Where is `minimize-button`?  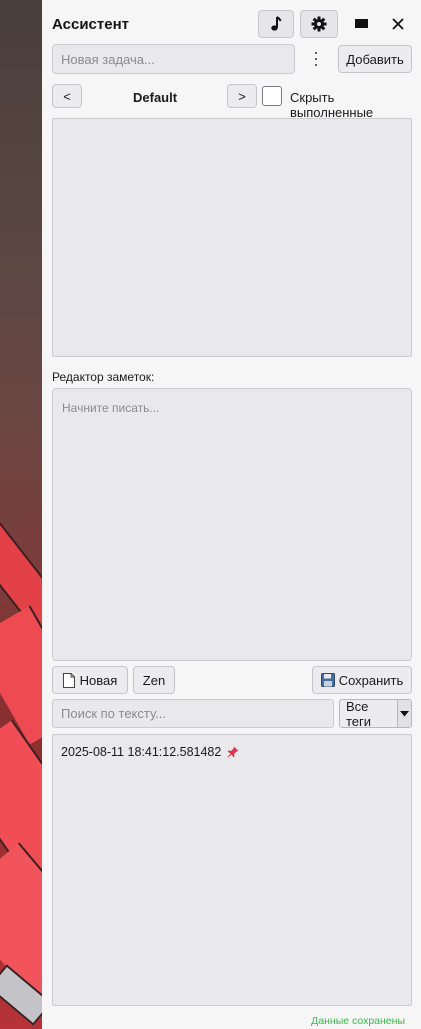 minimize-button is located at coordinates (362, 24).